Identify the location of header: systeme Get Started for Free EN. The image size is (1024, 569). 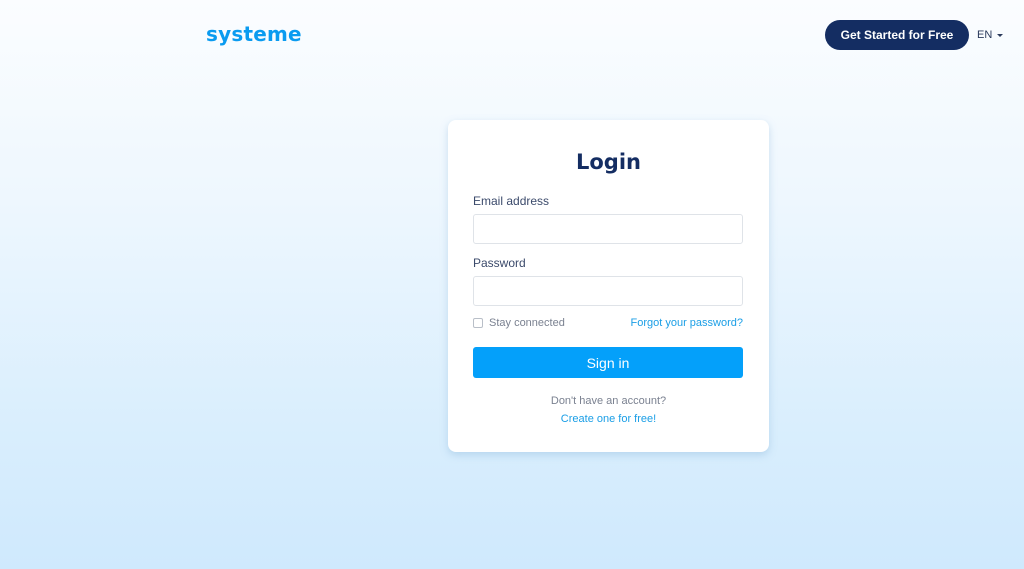
(512, 35).